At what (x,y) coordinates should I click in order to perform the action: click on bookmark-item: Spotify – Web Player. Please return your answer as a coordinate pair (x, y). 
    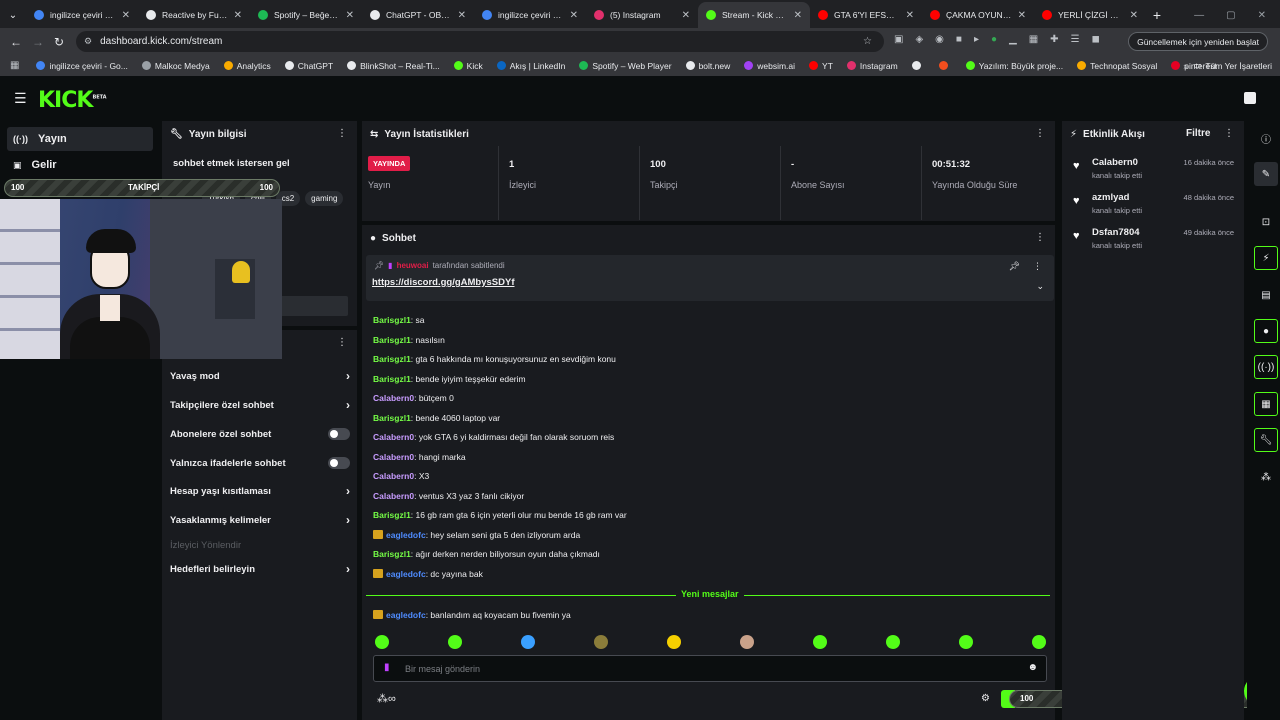
    Looking at the image, I should click on (625, 66).